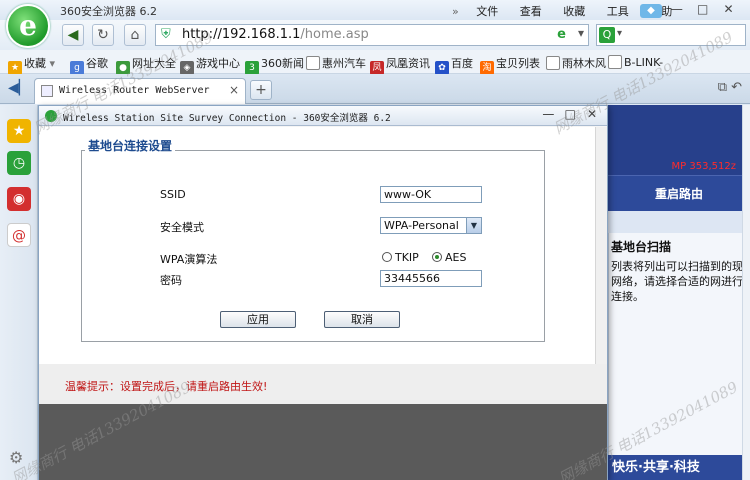 This screenshot has width=750, height=480. Describe the element at coordinates (618, 11) in the screenshot. I see `menu-tools: 工具` at that location.